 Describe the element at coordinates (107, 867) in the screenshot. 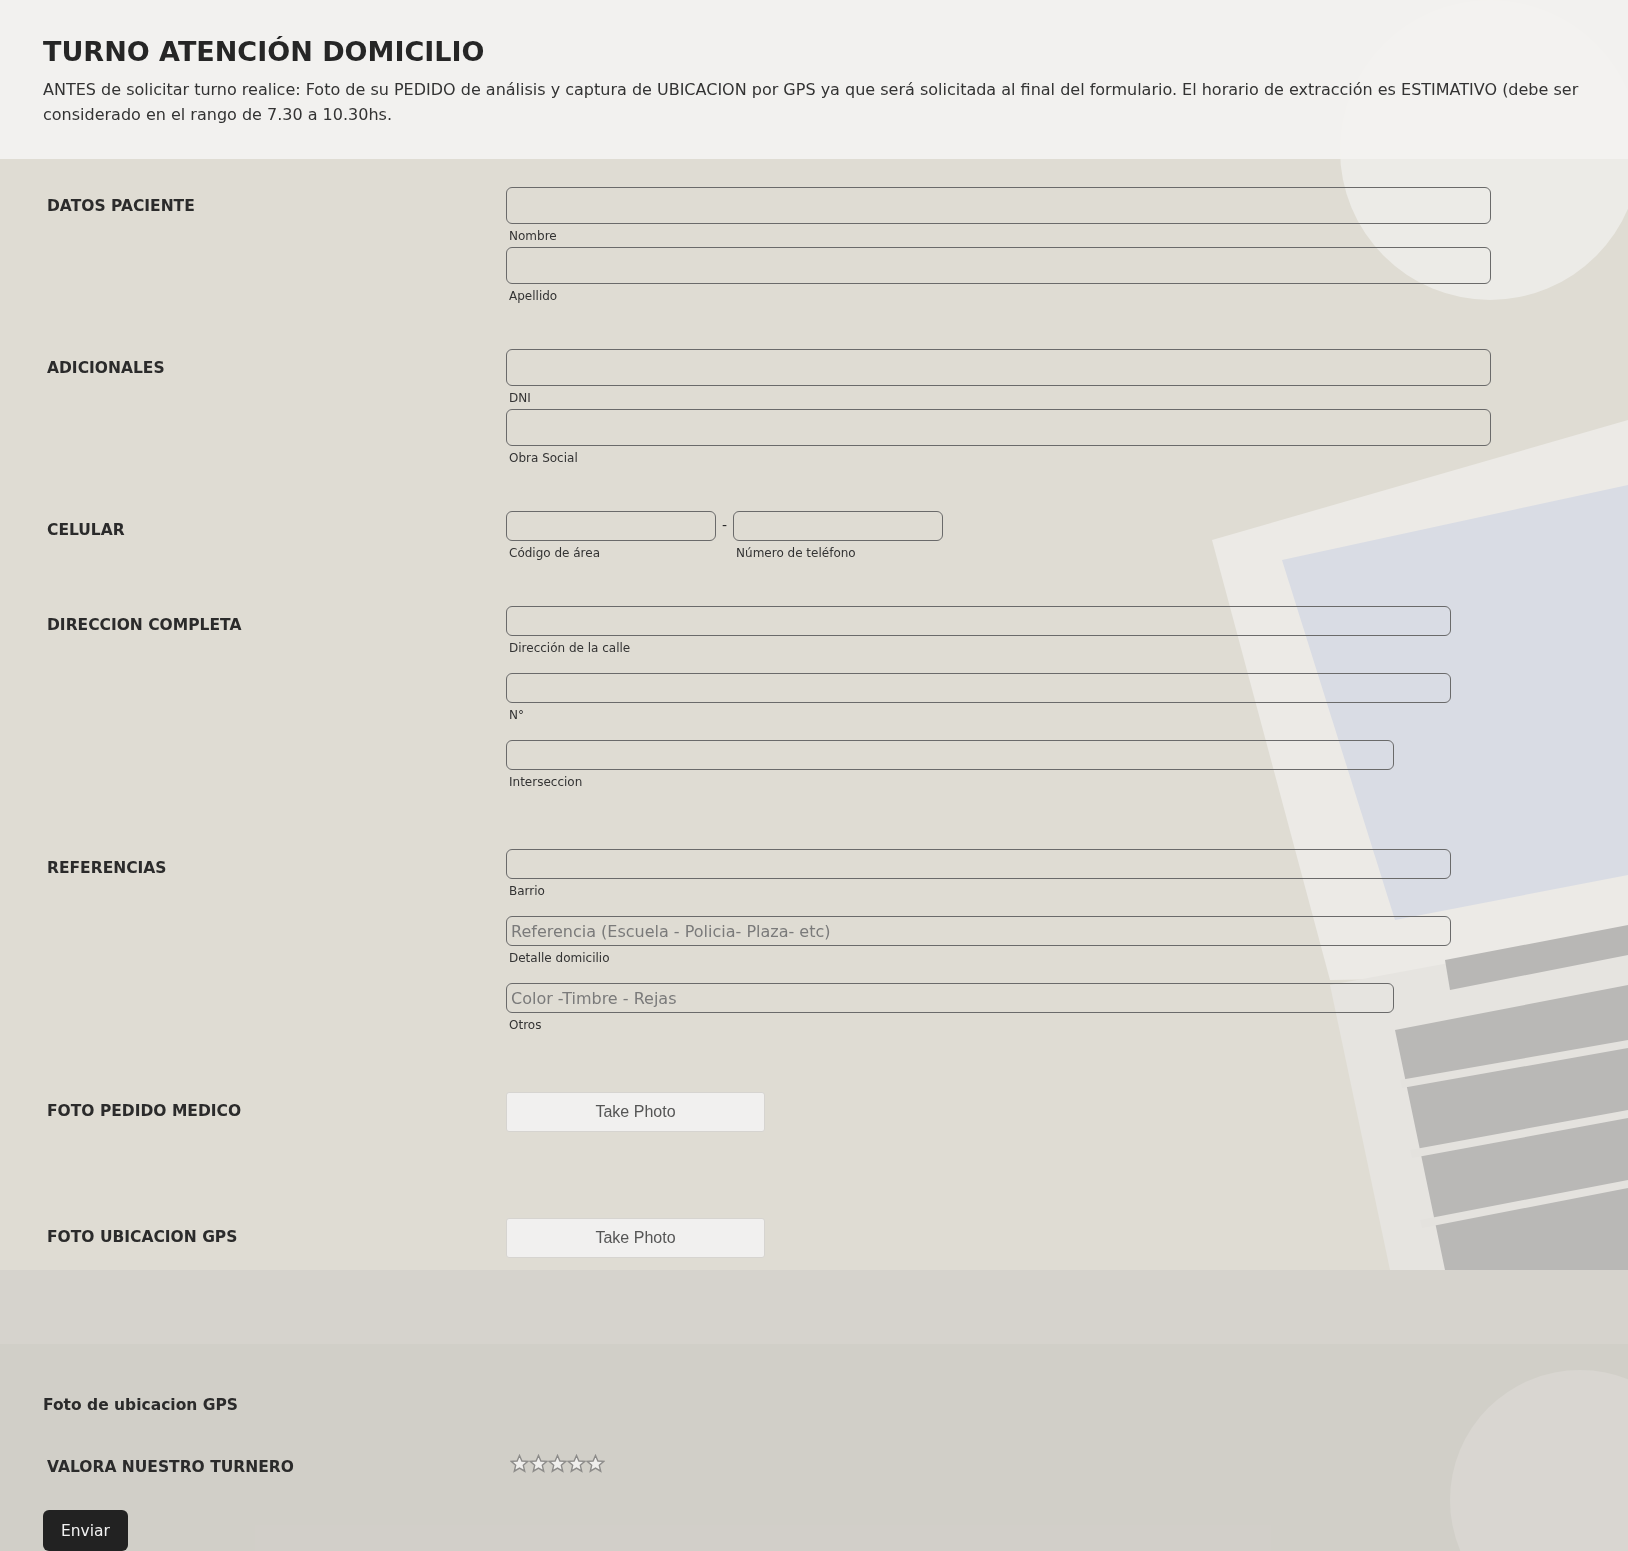

I see `section-label: REFERENCIAS` at that location.